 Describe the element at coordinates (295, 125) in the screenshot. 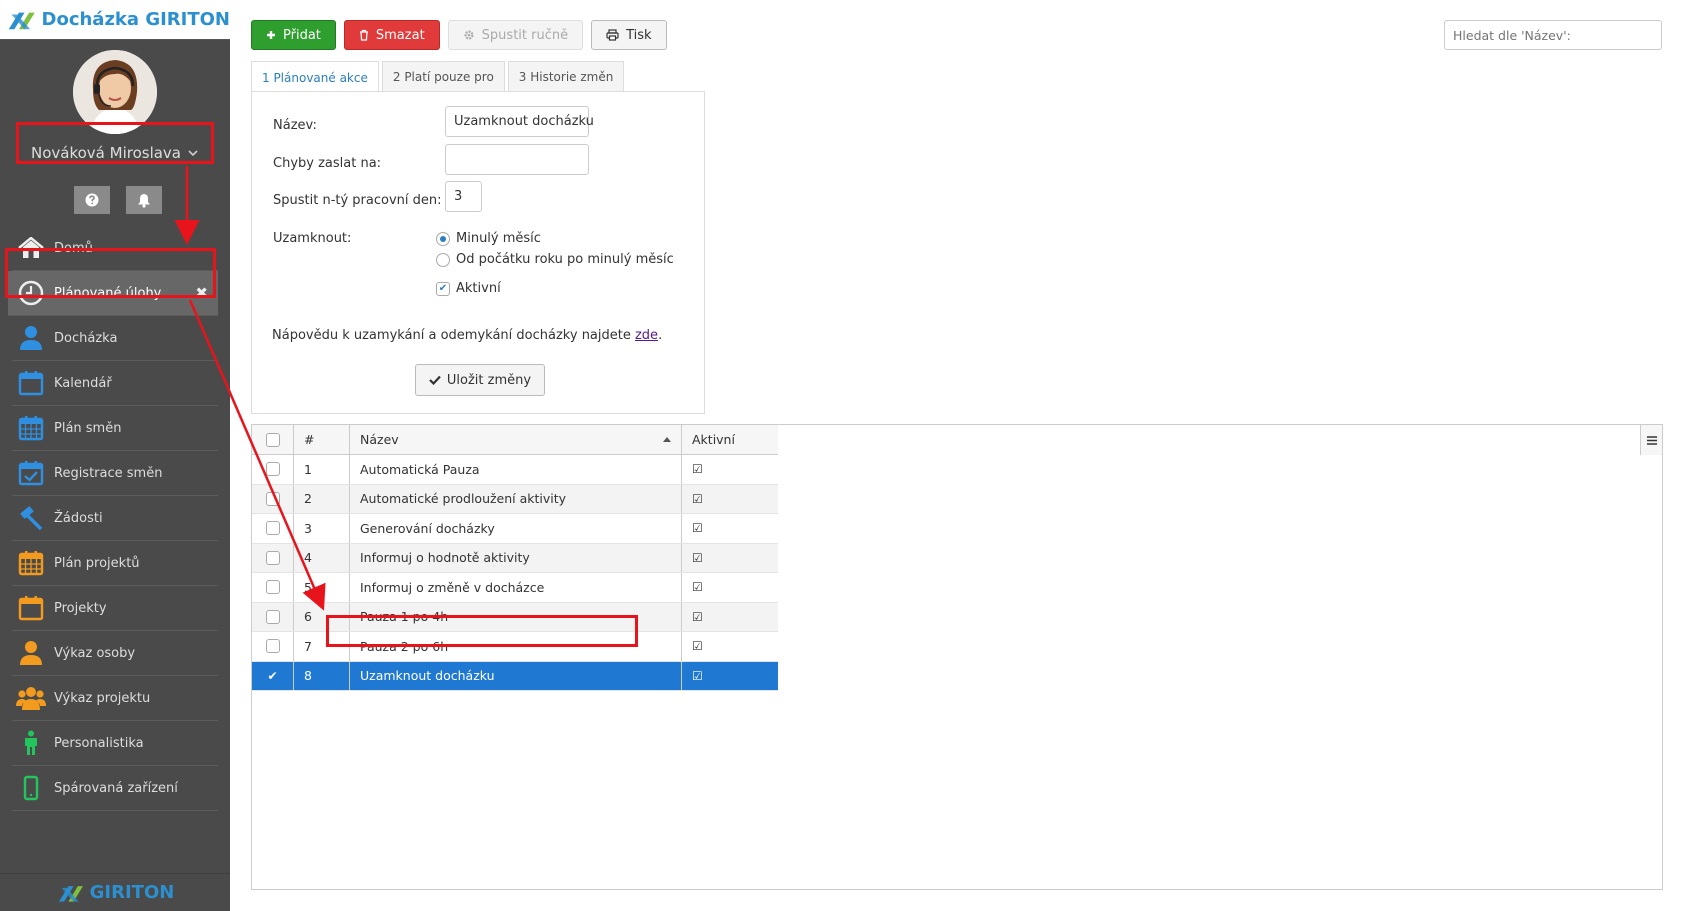

I see `name-label: Název:` at that location.